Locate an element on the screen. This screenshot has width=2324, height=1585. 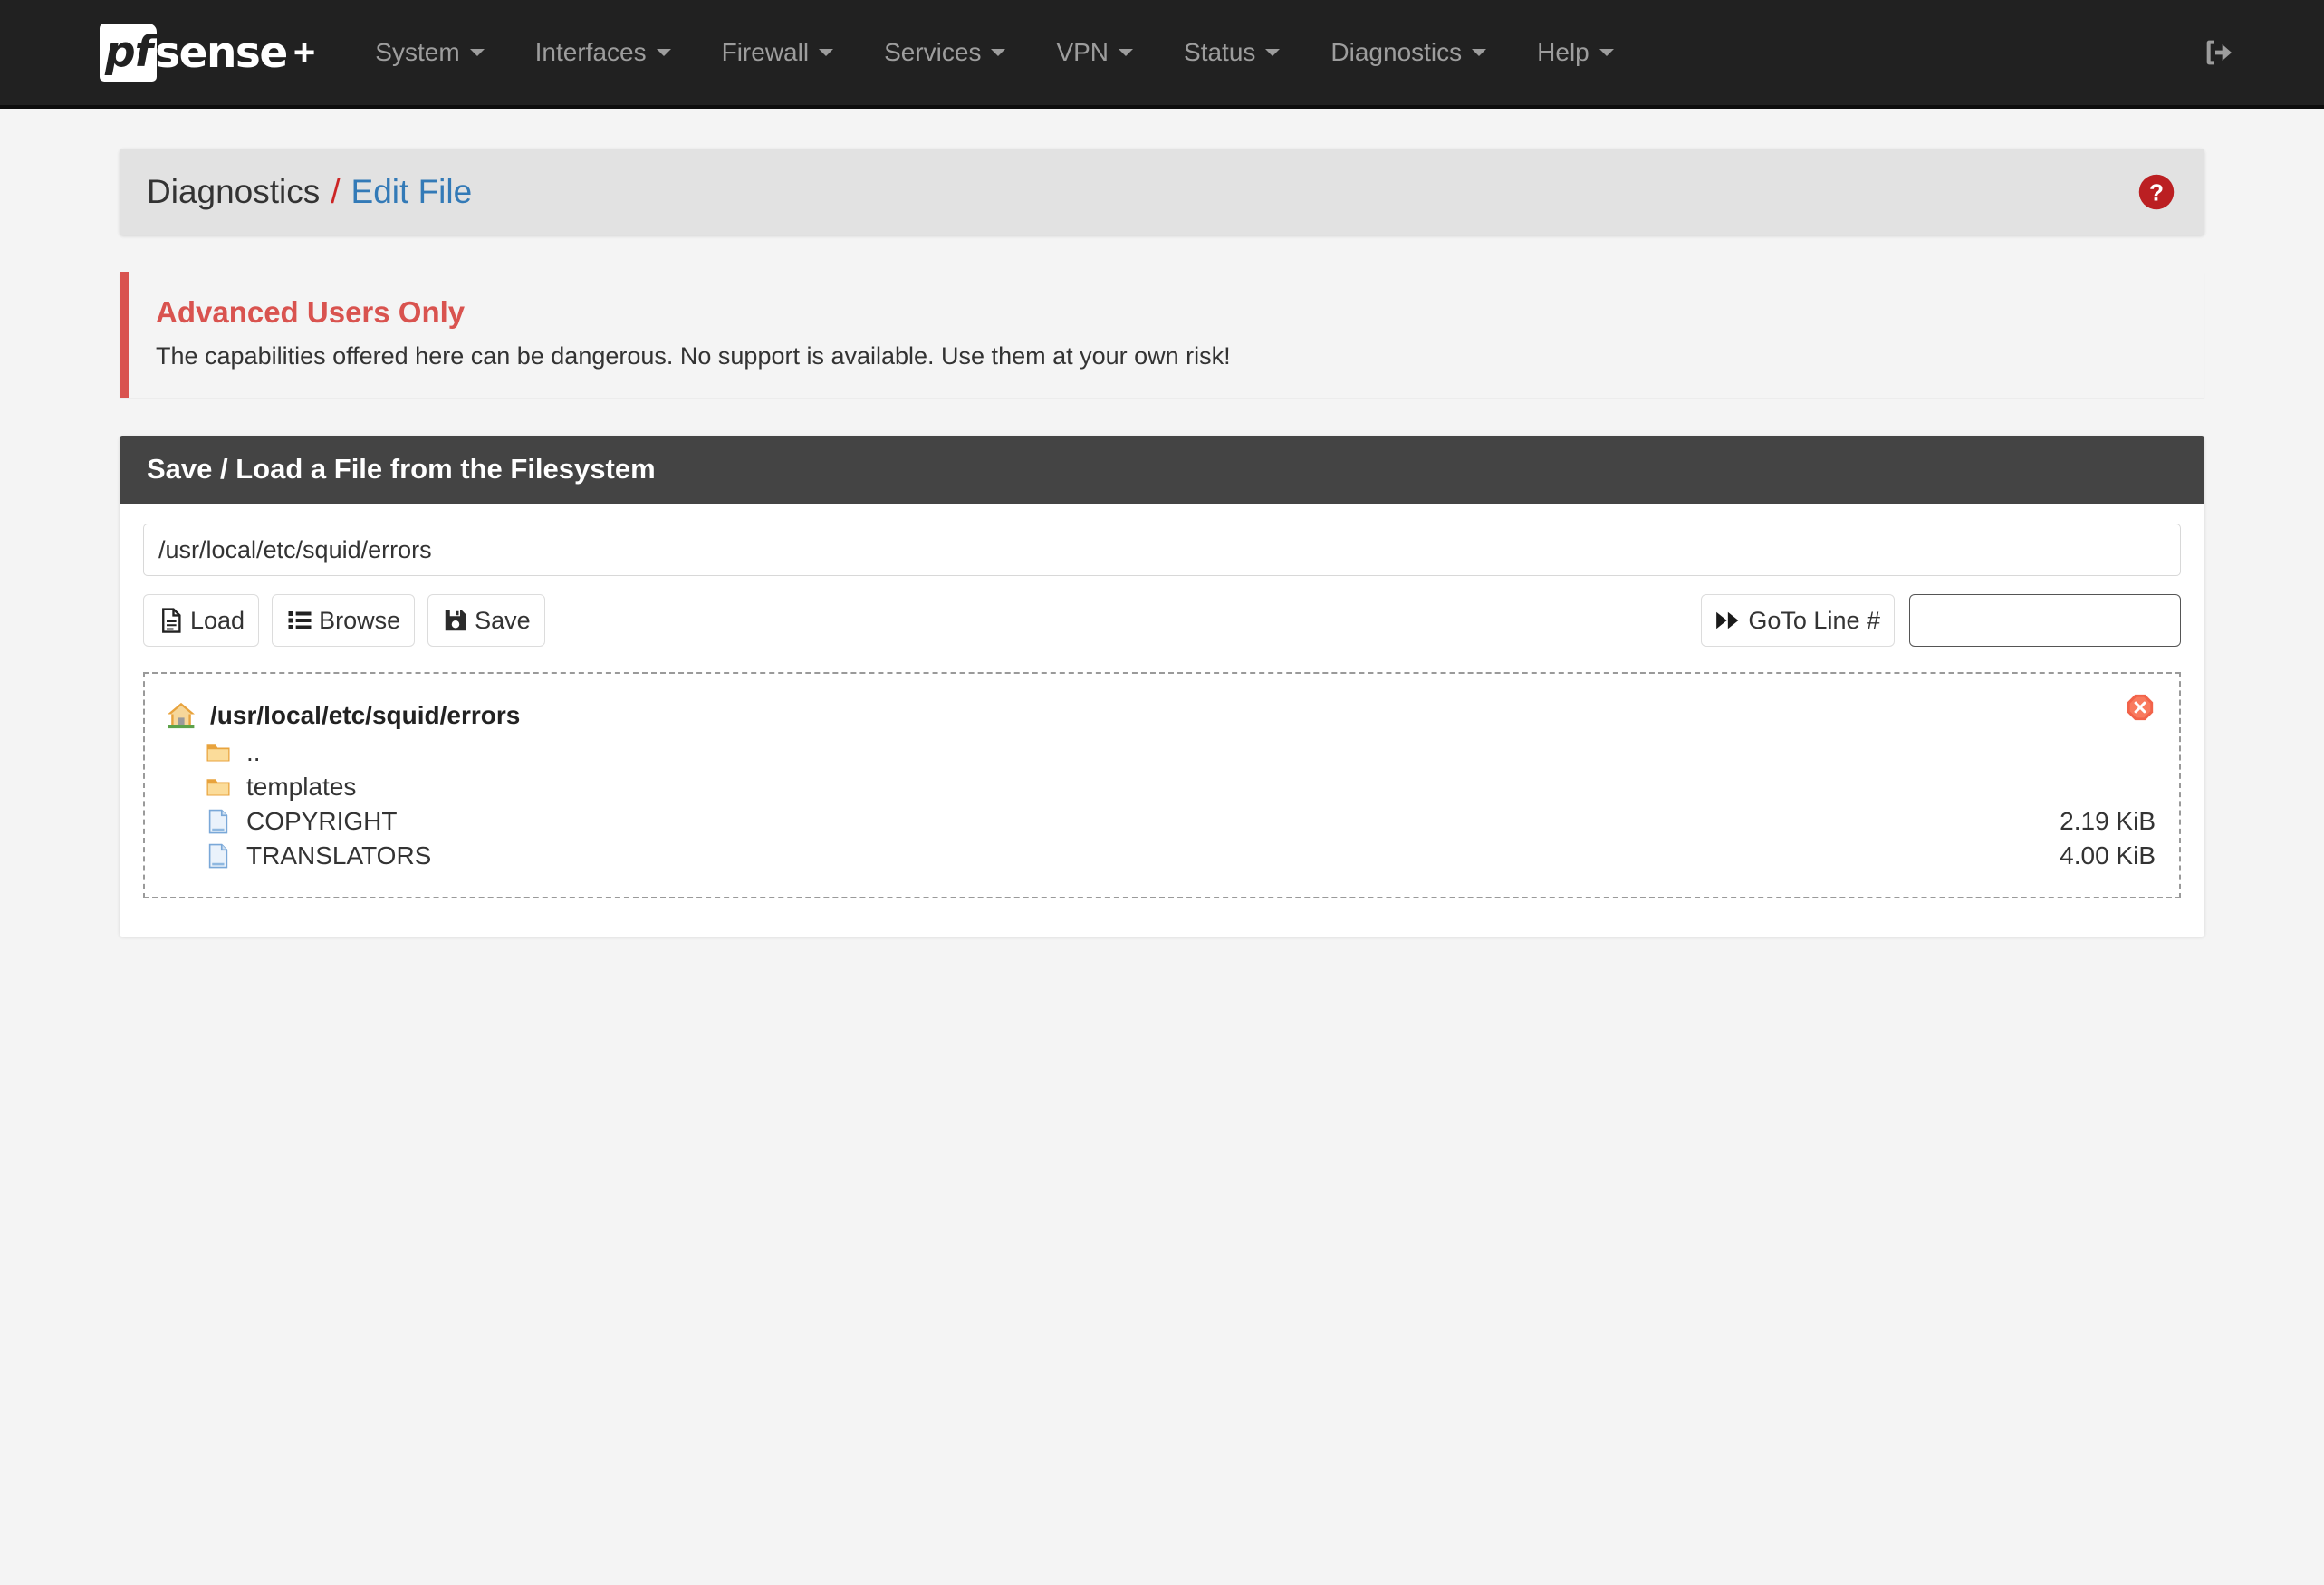
goto-line-group: GoTo Line # is located at coordinates (1941, 620).